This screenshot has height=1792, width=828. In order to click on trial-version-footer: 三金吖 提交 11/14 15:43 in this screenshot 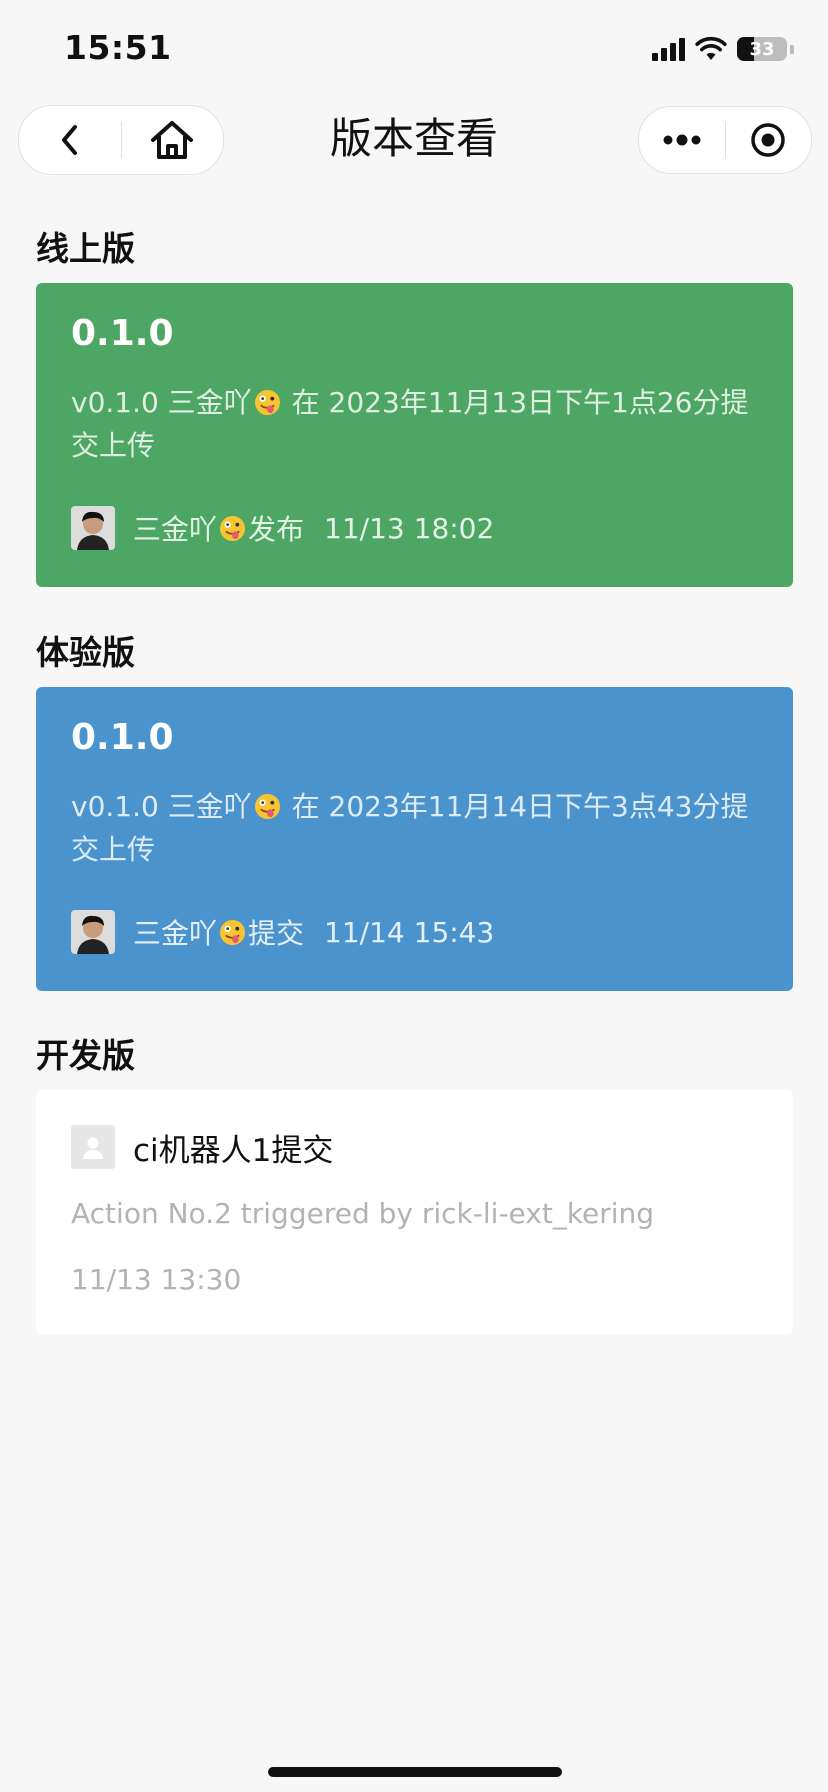, I will do `click(282, 932)`.